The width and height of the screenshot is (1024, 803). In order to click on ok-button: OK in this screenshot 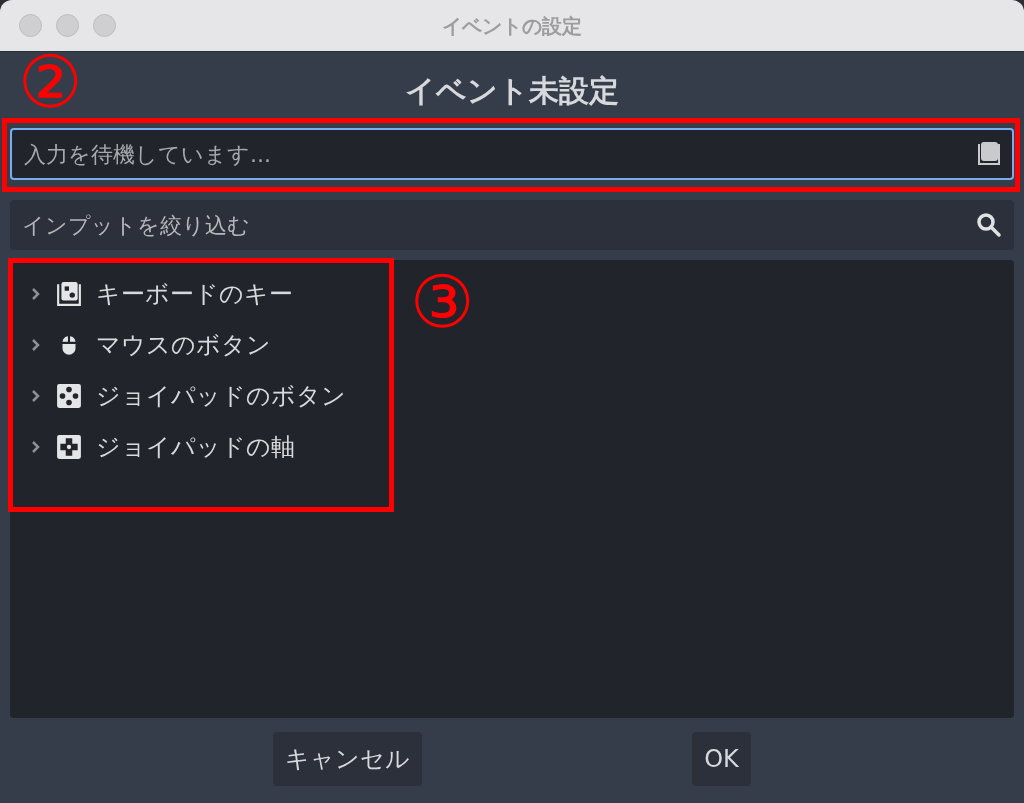, I will do `click(721, 758)`.